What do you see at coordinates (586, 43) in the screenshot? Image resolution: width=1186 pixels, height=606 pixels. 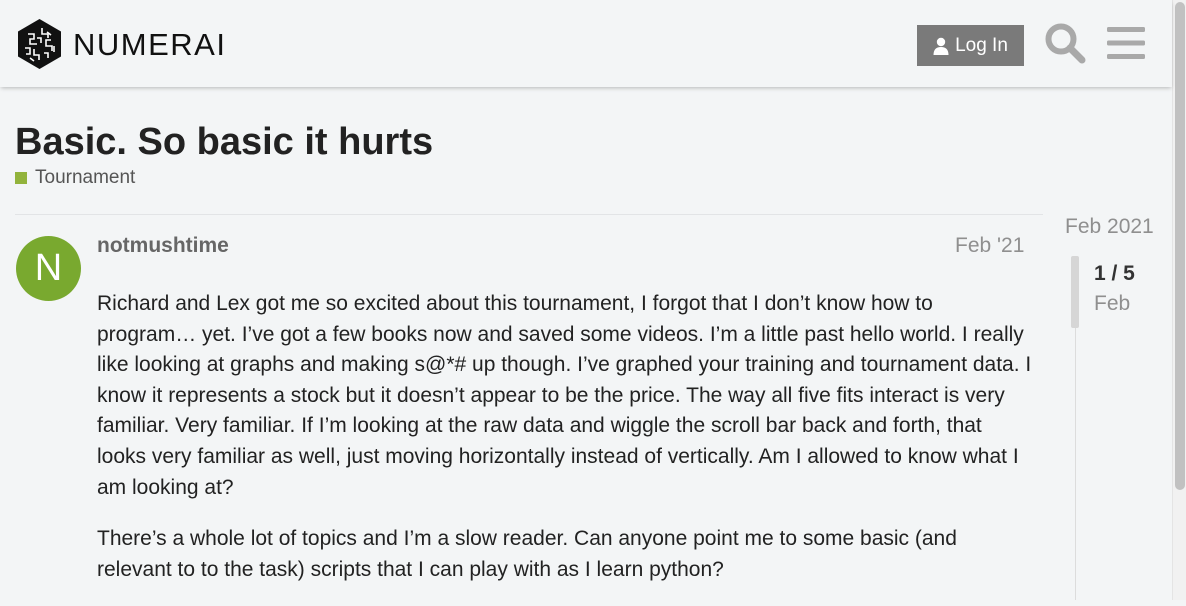 I see `site-header: NUMERAI Log In` at bounding box center [586, 43].